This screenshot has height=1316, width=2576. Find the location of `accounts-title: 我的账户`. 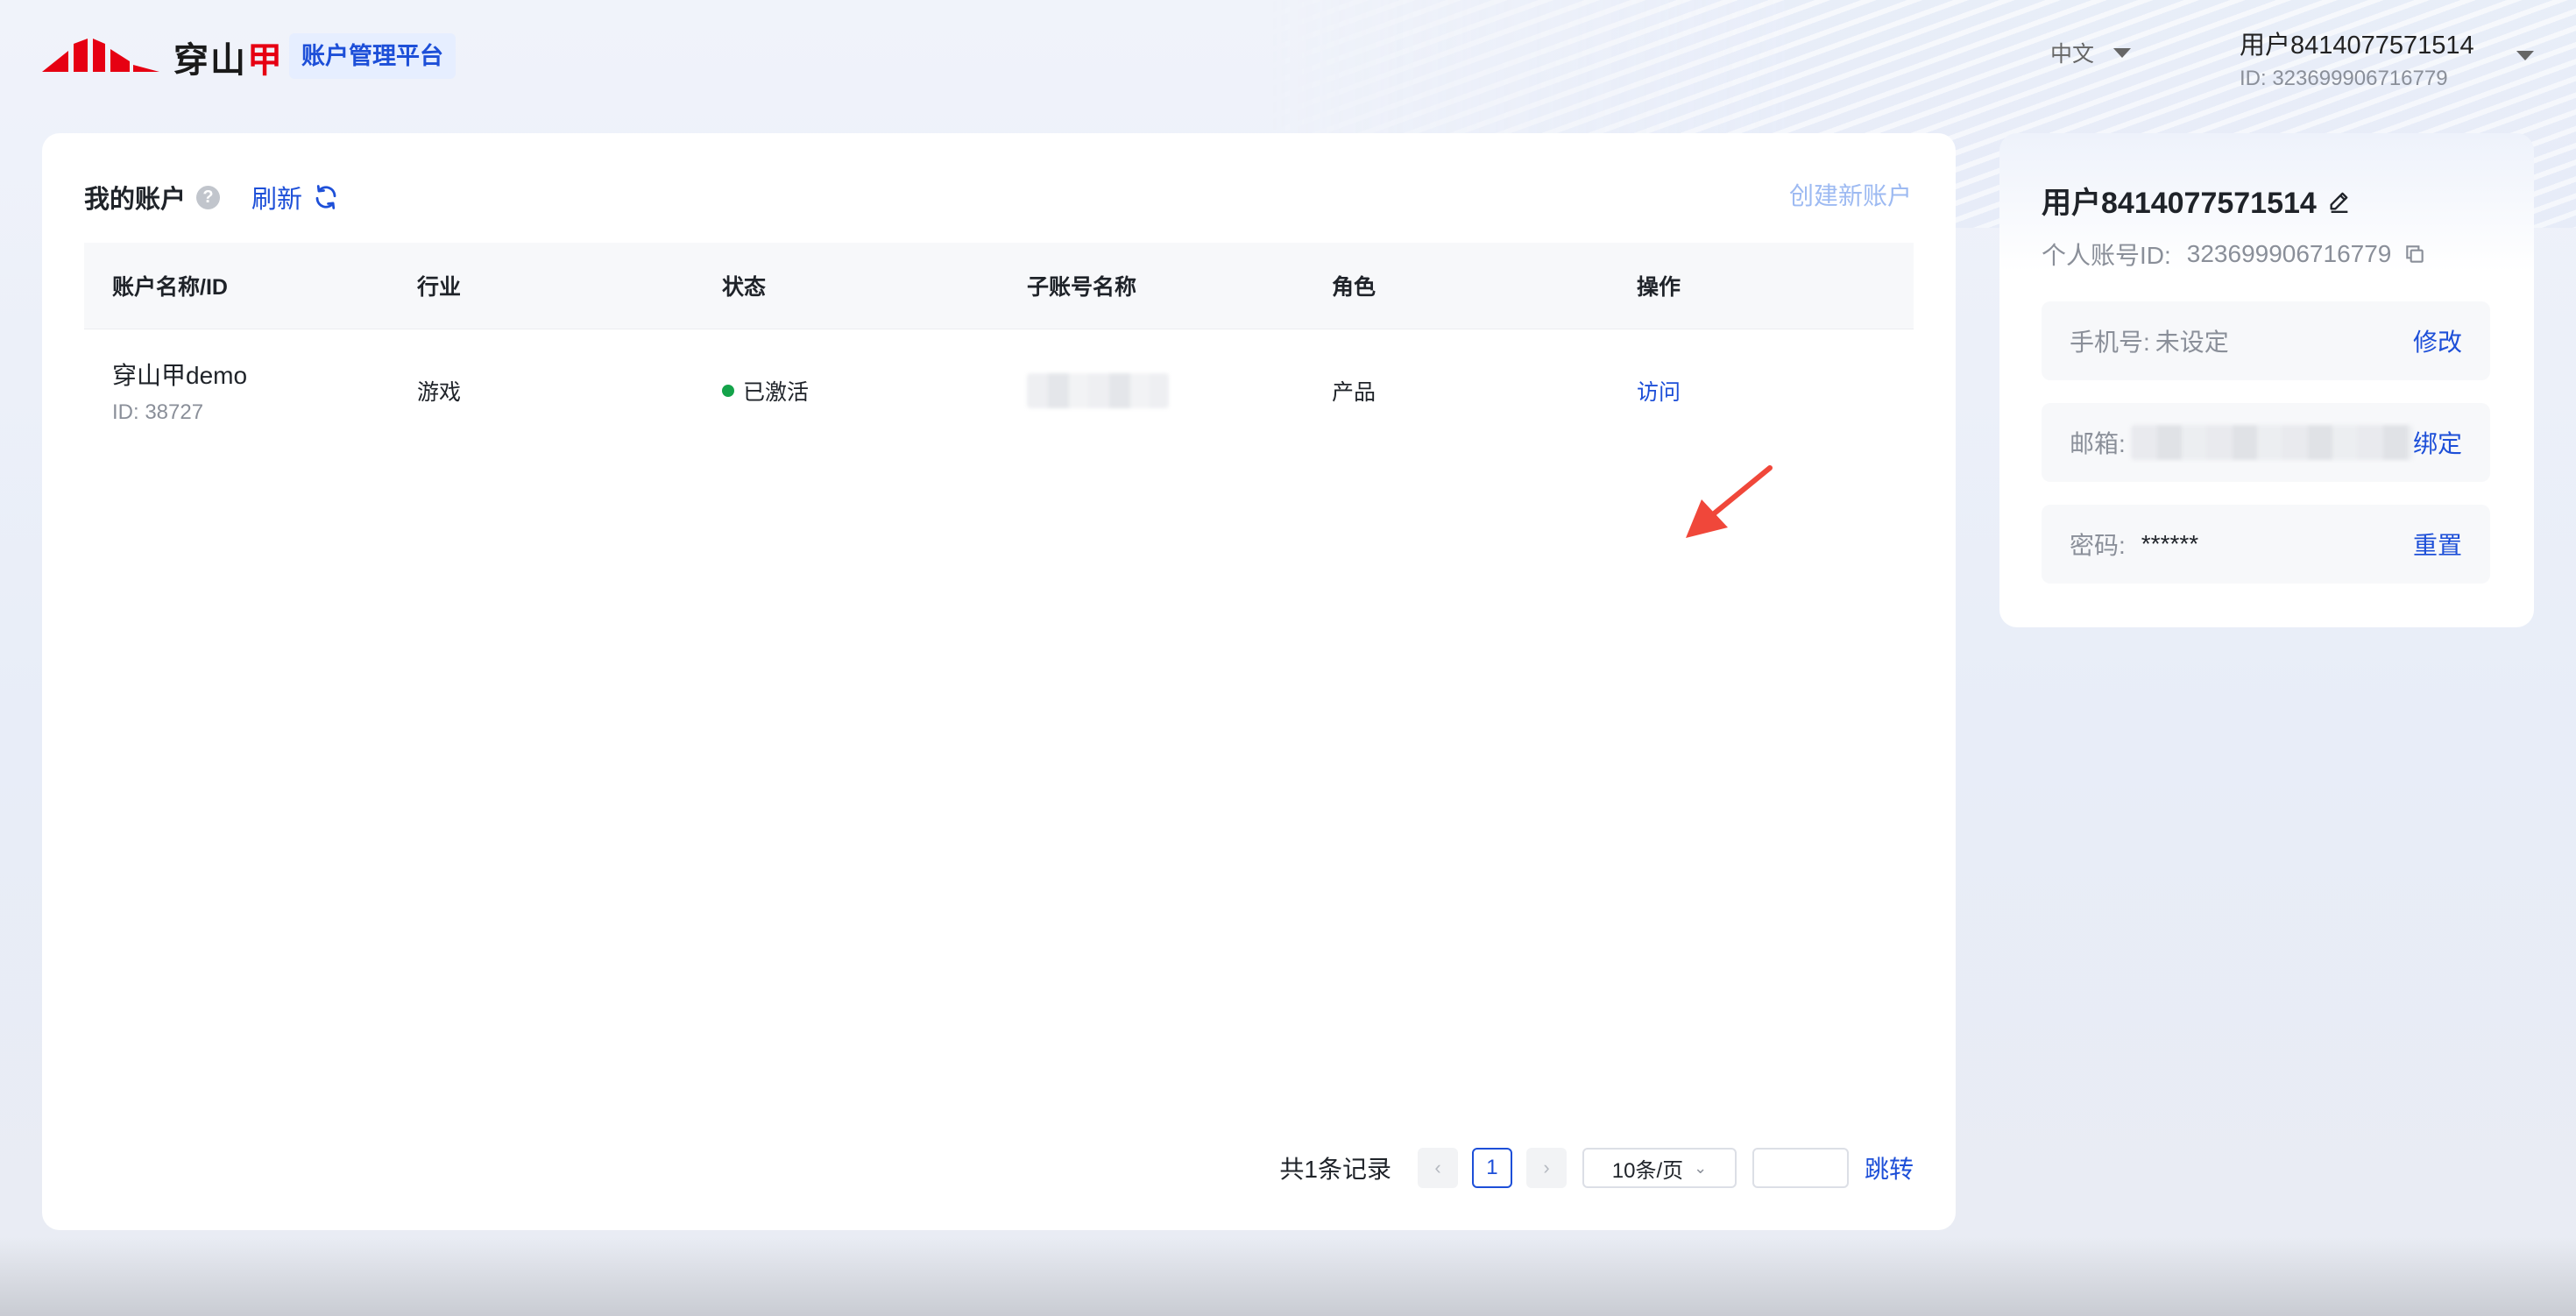

accounts-title: 我的账户 is located at coordinates (135, 200).